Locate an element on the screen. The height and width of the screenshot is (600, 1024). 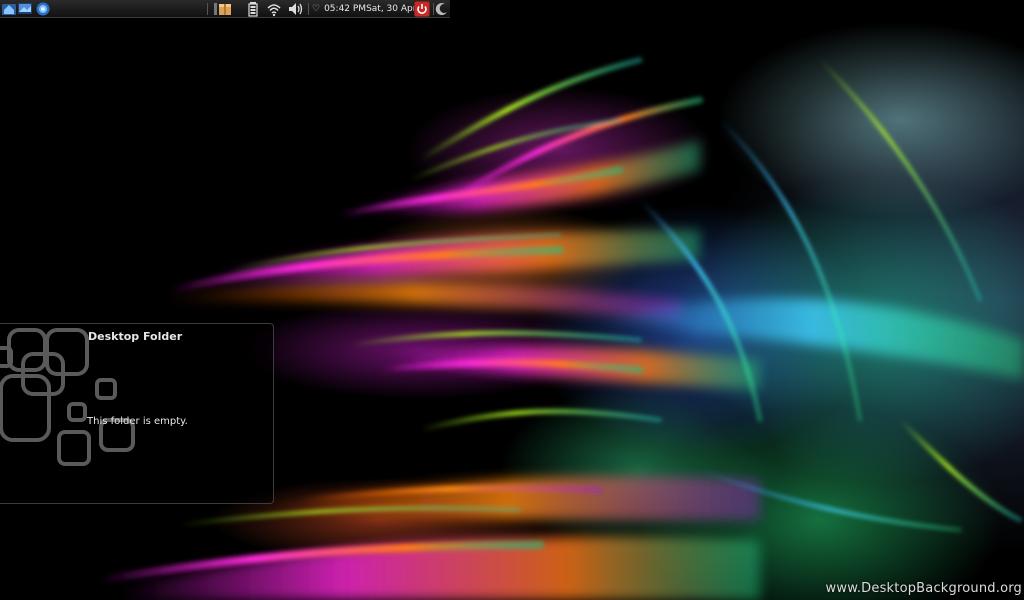
volume-icon is located at coordinates (296, 9).